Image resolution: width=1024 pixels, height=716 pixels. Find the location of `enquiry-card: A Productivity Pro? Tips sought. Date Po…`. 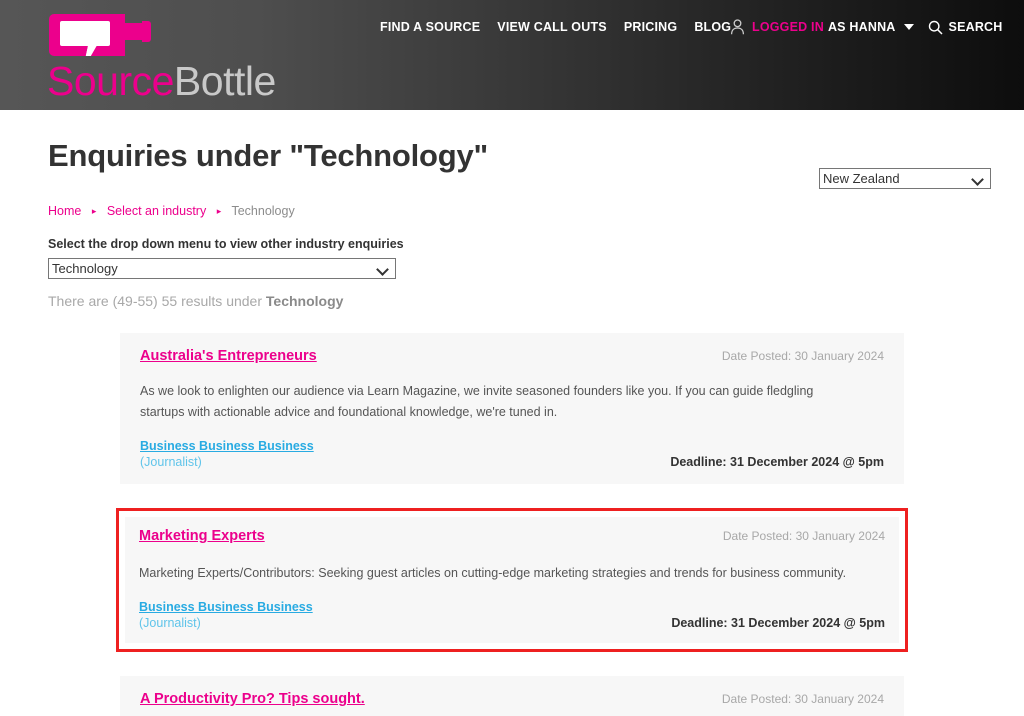

enquiry-card: A Productivity Pro? Tips sought. Date Po… is located at coordinates (512, 696).